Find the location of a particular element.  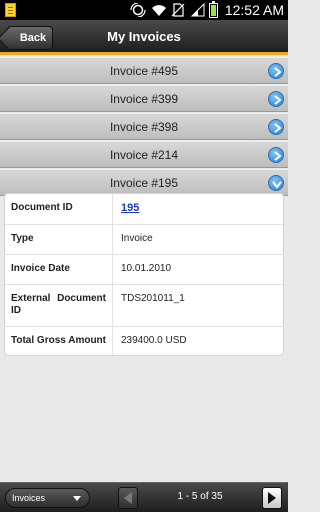

detail-row: Document ID 195 is located at coordinates (144, 209).